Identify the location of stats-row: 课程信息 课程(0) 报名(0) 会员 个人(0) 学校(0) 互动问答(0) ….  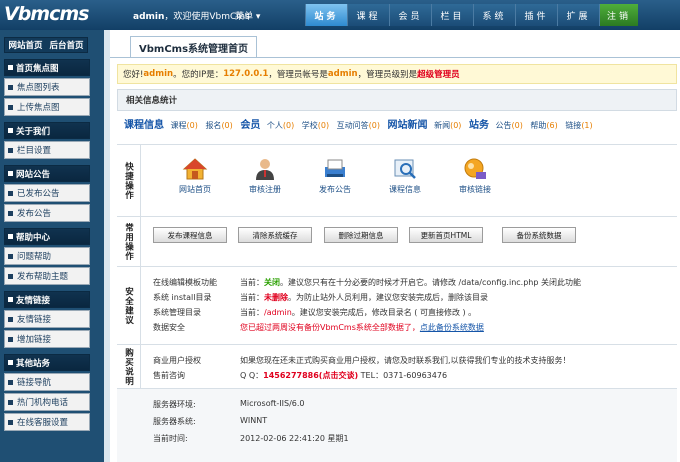
(361, 123).